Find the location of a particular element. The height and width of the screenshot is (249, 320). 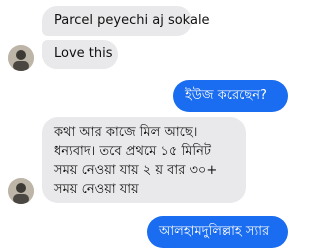

message-bubble-outgoing: ইউজ করেছেন? is located at coordinates (230, 96).